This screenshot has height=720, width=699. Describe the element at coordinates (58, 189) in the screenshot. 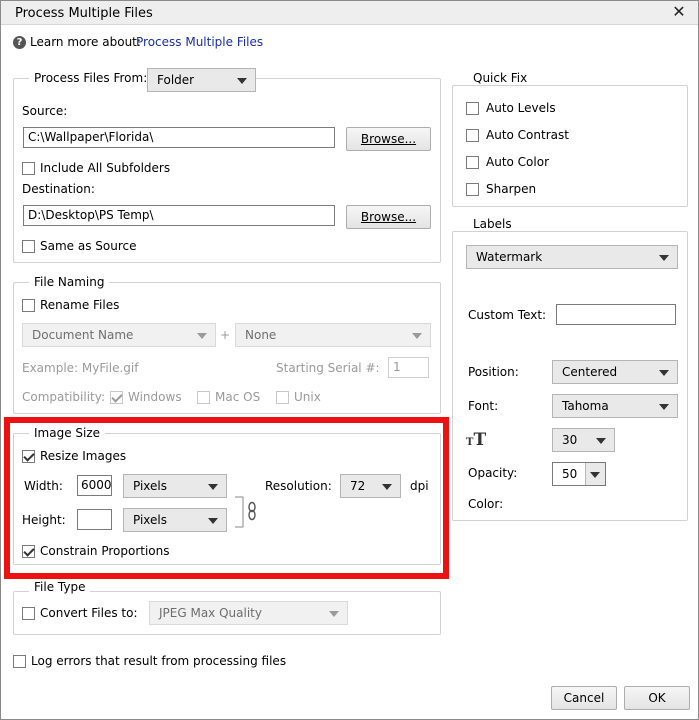

I see `destination-label: Destination:` at that location.